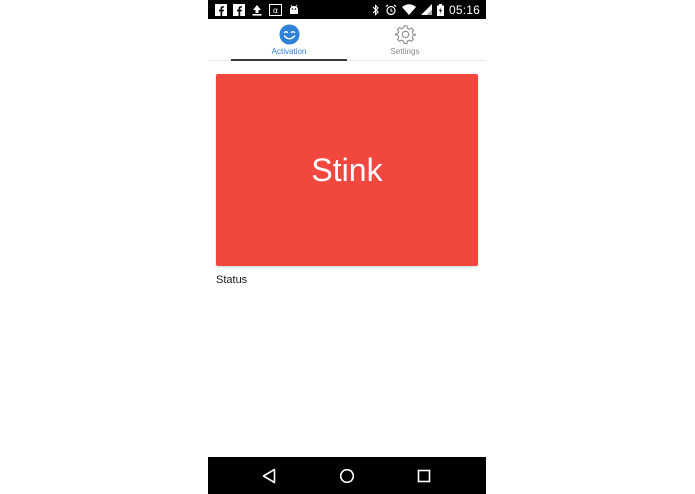 The image size is (695, 494). I want to click on home-icon, so click(347, 476).